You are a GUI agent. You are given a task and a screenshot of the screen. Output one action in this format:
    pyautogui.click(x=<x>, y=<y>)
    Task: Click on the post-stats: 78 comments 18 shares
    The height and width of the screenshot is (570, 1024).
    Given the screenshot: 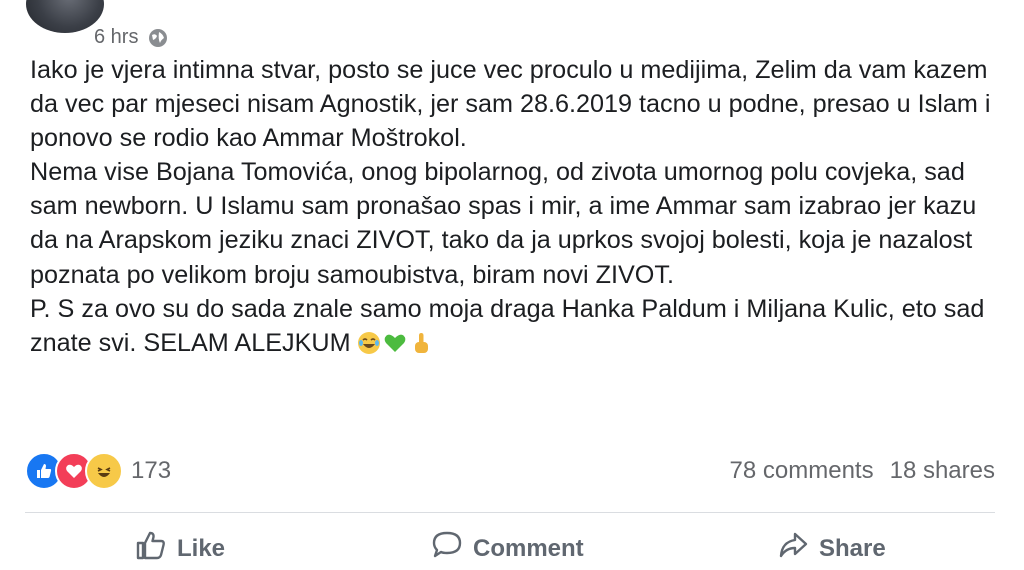 What is the action you would take?
    pyautogui.click(x=862, y=471)
    